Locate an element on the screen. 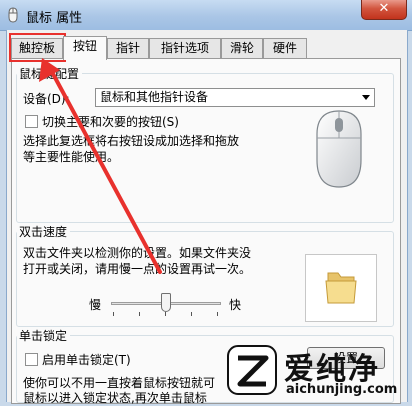  watermark-logo-icon is located at coordinates (252, 370).